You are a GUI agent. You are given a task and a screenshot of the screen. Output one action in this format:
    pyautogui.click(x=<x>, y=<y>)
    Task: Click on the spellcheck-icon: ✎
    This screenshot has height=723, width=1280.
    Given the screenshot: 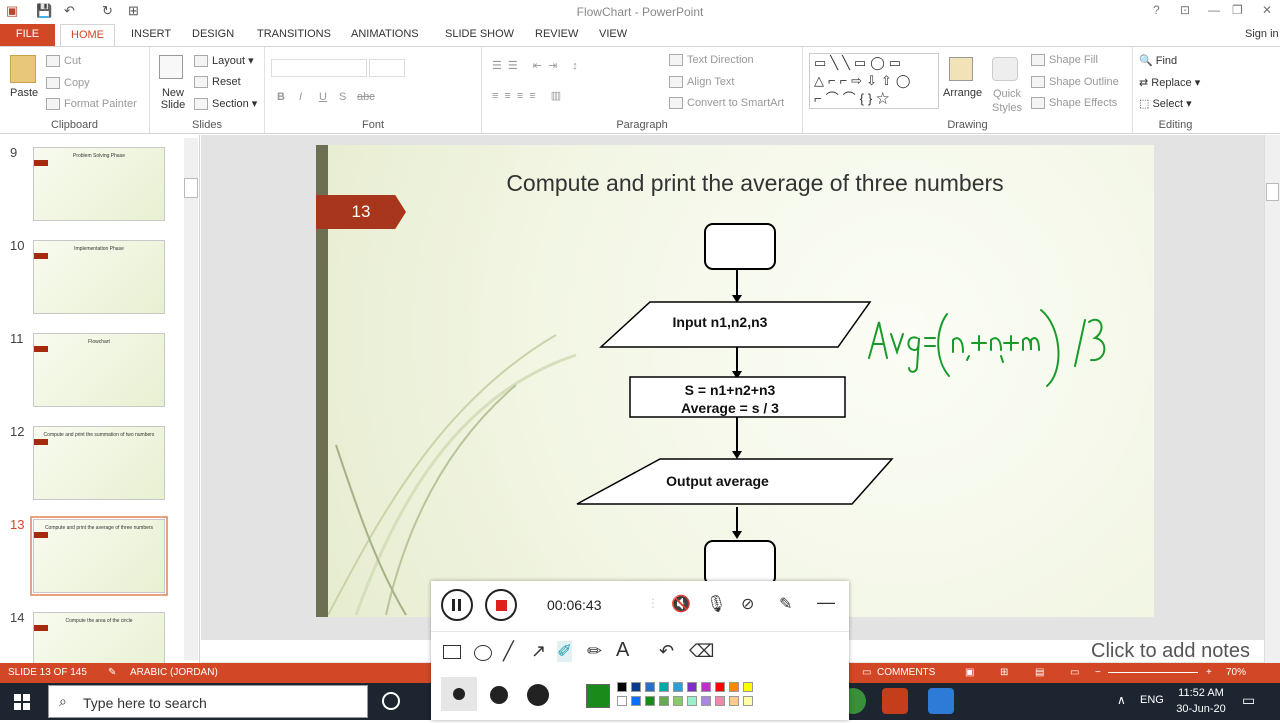 What is the action you would take?
    pyautogui.click(x=112, y=672)
    